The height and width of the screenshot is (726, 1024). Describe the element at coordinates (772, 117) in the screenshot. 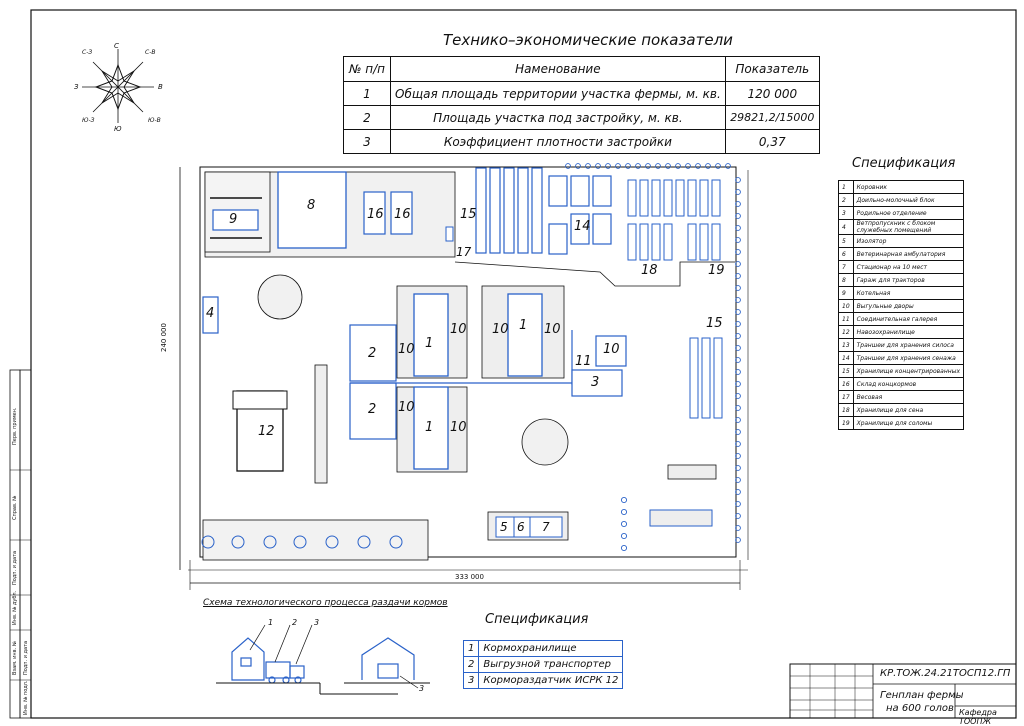

I see `te-row-value: 29821,2/15000` at that location.